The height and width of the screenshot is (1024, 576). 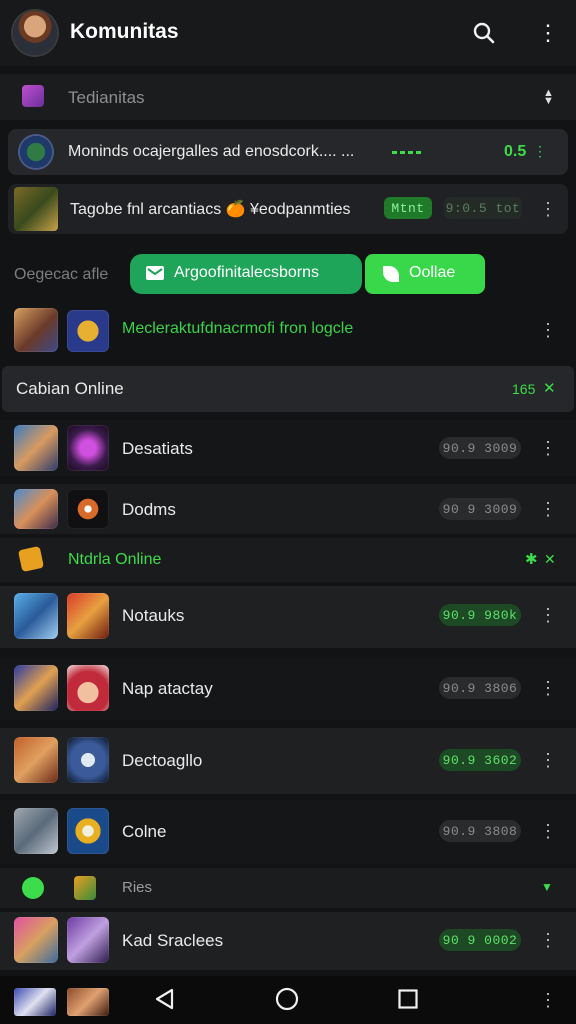 What do you see at coordinates (288, 560) in the screenshot?
I see `section-header-2: Ntdrla Online ✱ ✕` at bounding box center [288, 560].